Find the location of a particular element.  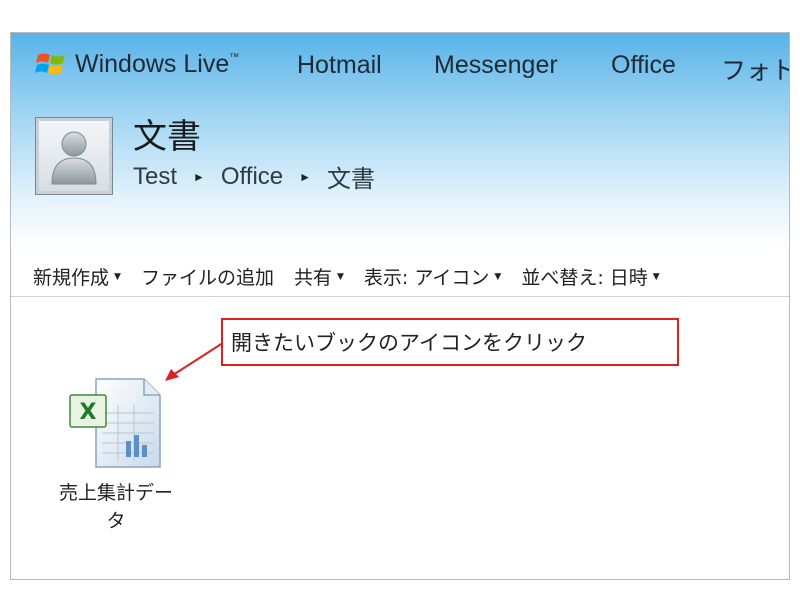

breadcrumb: Test ► Office ► 文書 is located at coordinates (254, 176).